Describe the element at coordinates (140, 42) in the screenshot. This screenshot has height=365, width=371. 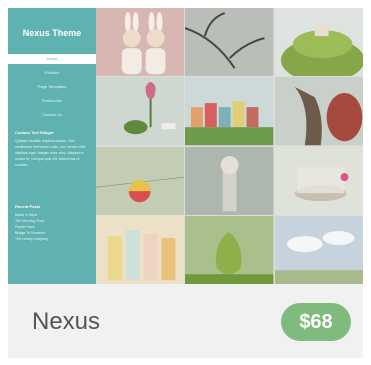
I see `portfolio-tile-bunny-dolls` at that location.